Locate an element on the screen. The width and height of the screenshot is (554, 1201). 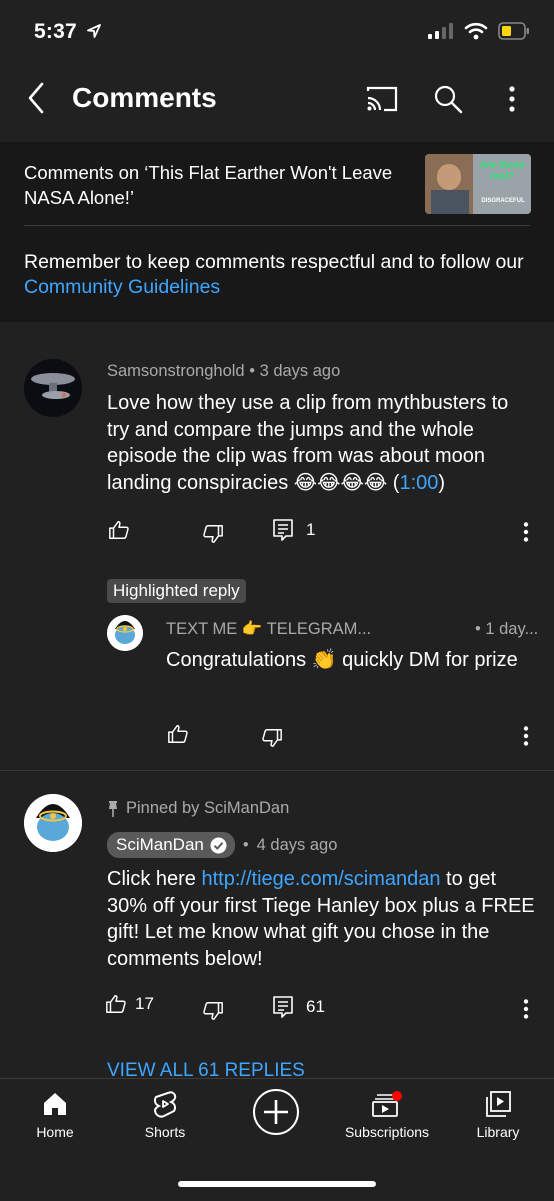
reply-button: 1 is located at coordinates (293, 530).